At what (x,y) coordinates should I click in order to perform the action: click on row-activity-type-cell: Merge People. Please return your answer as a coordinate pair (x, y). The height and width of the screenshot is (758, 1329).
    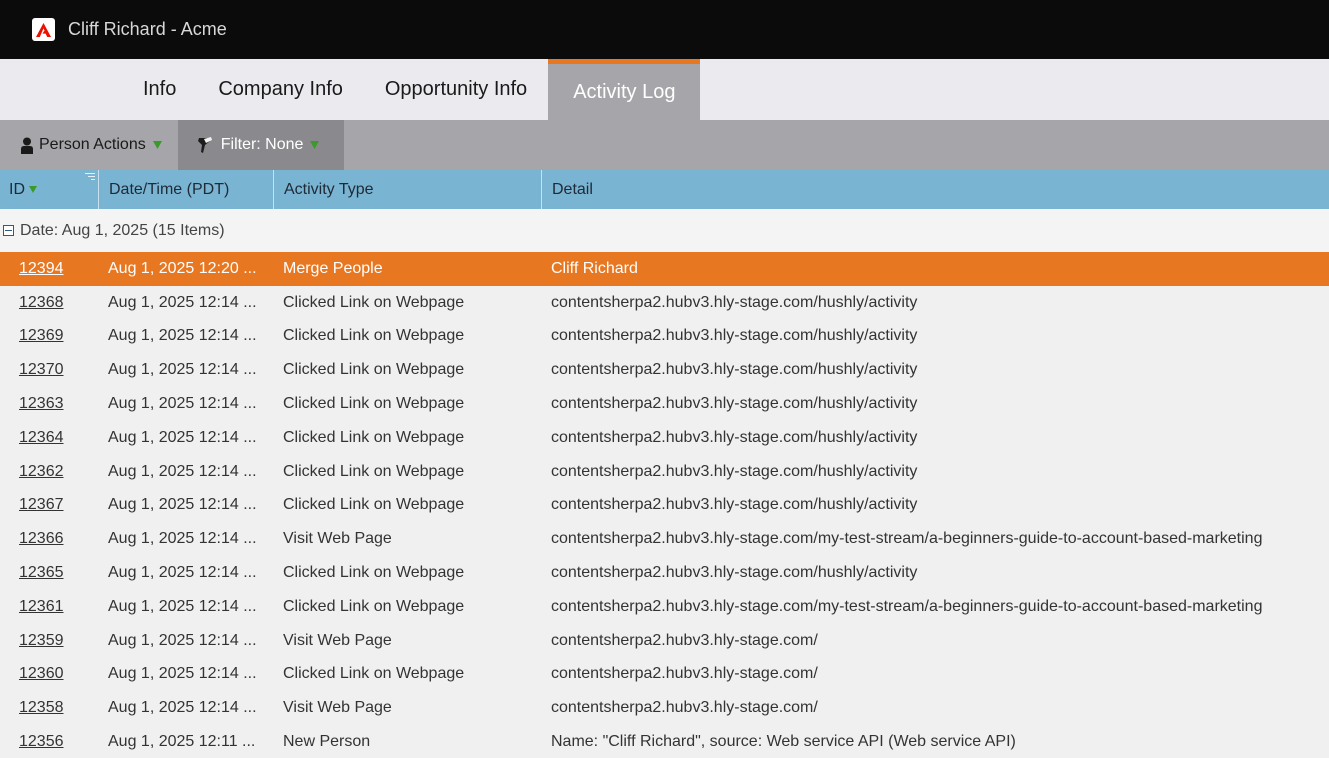
    Looking at the image, I should click on (333, 268).